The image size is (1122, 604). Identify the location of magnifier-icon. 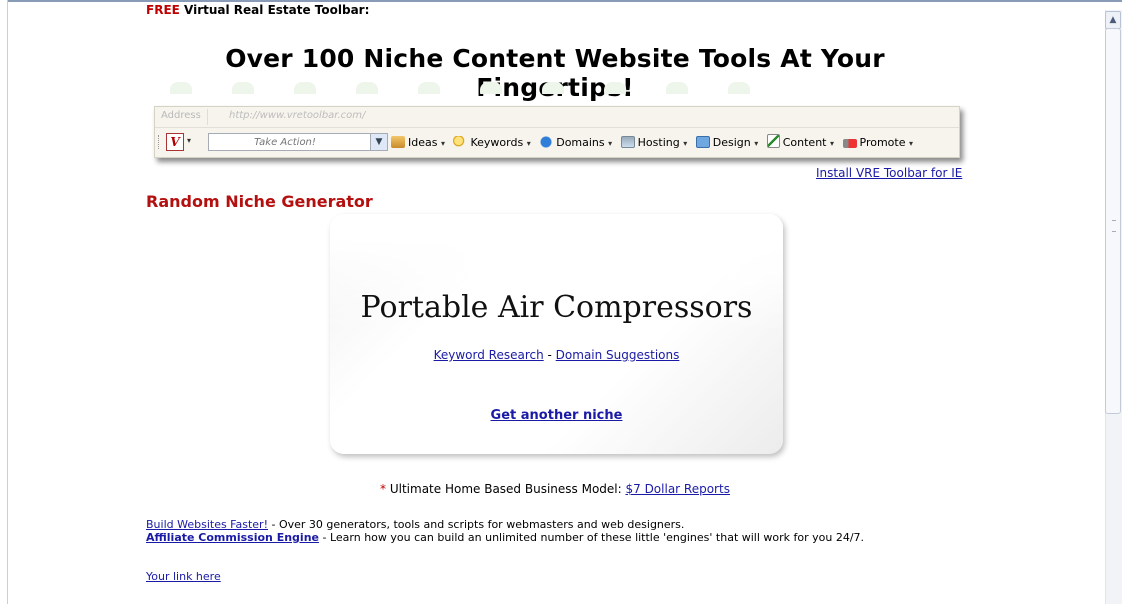
(460, 142).